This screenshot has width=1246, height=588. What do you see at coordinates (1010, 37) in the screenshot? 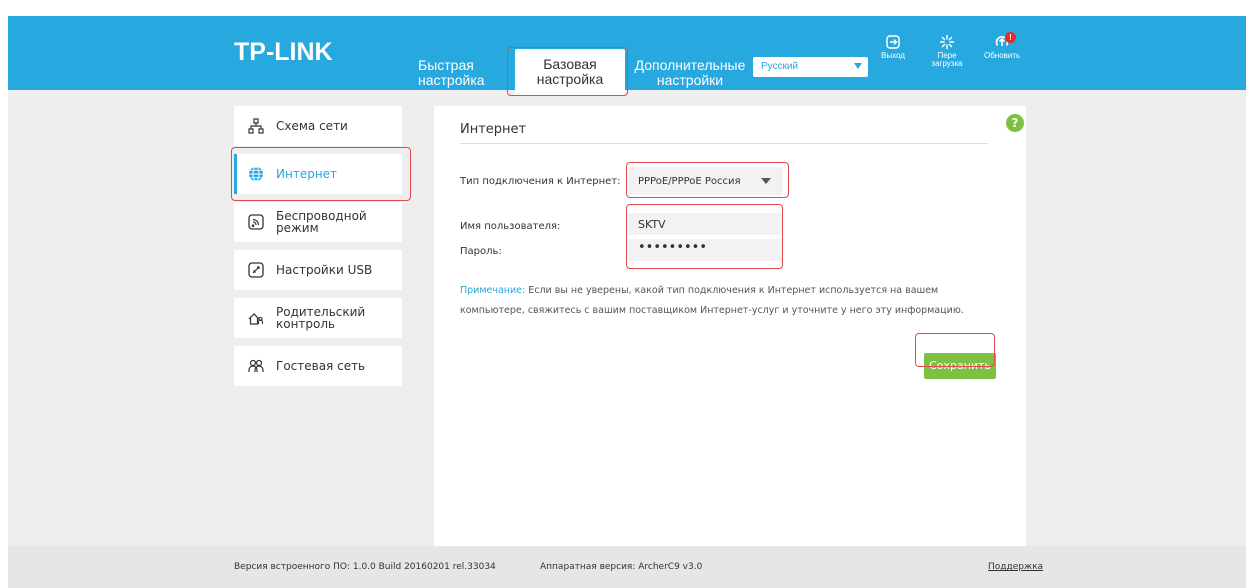
I see `update-badge: !` at bounding box center [1010, 37].